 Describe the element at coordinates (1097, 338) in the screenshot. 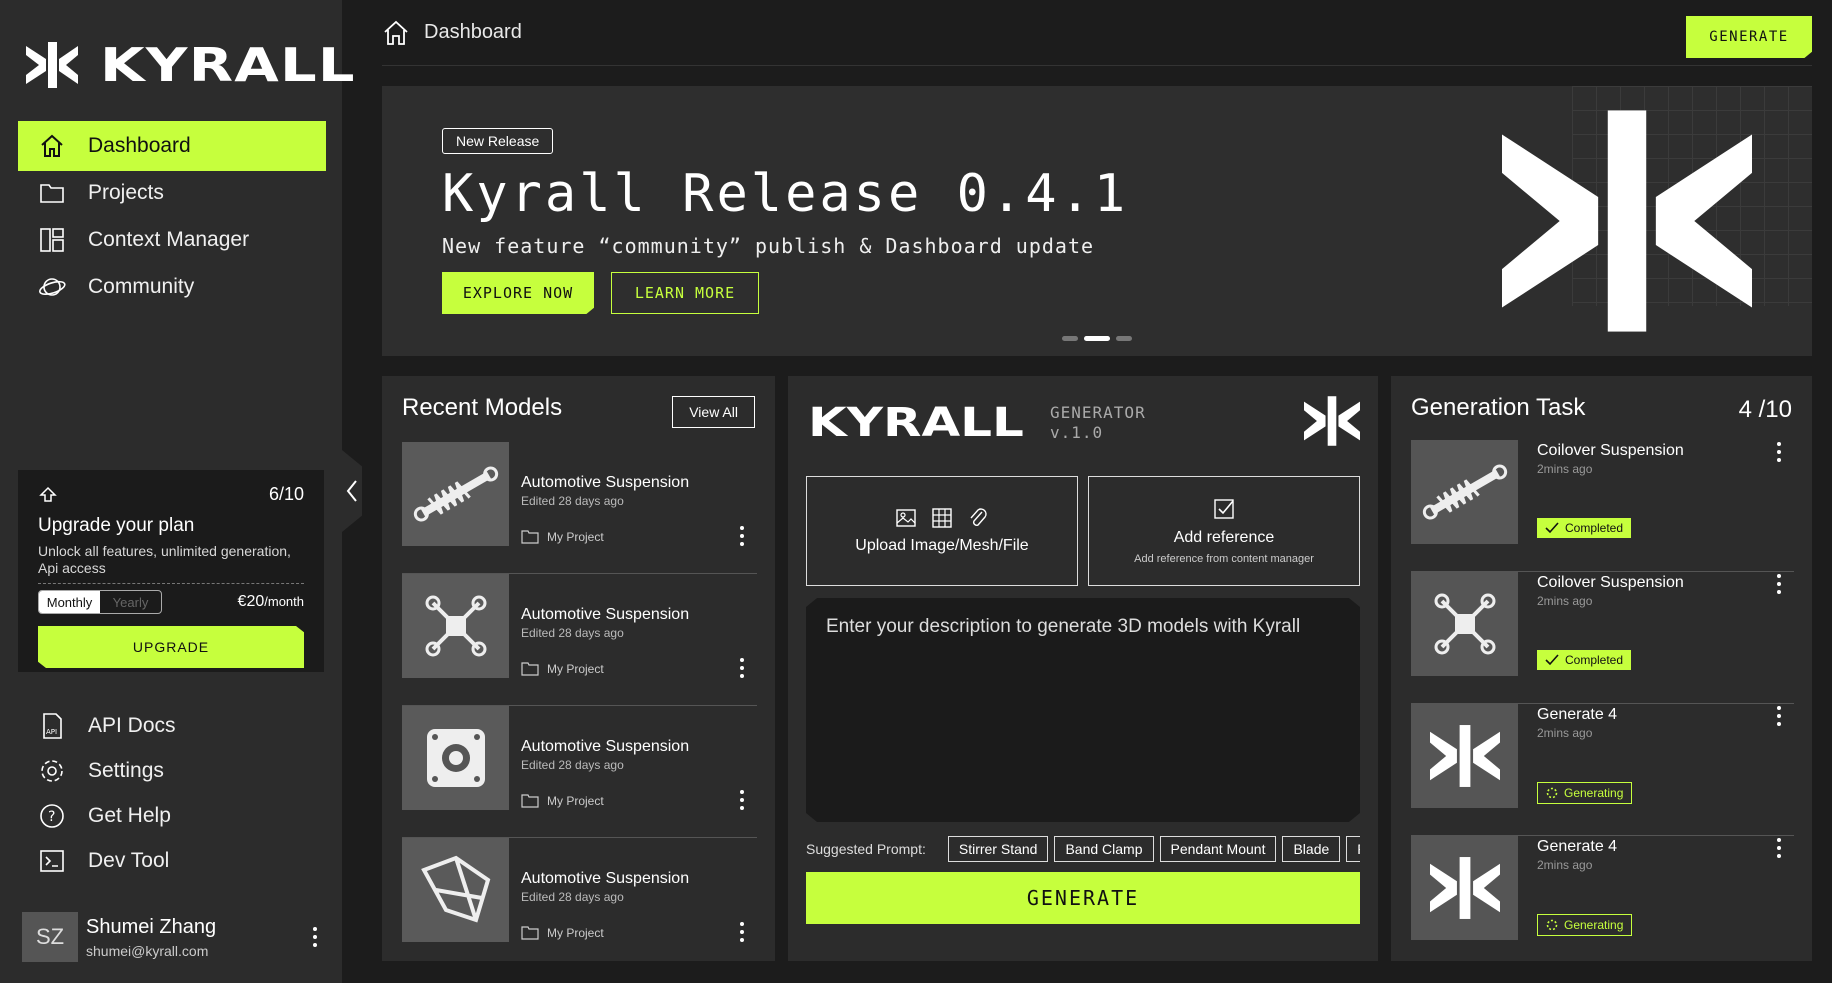

I see `carousel-dots` at that location.